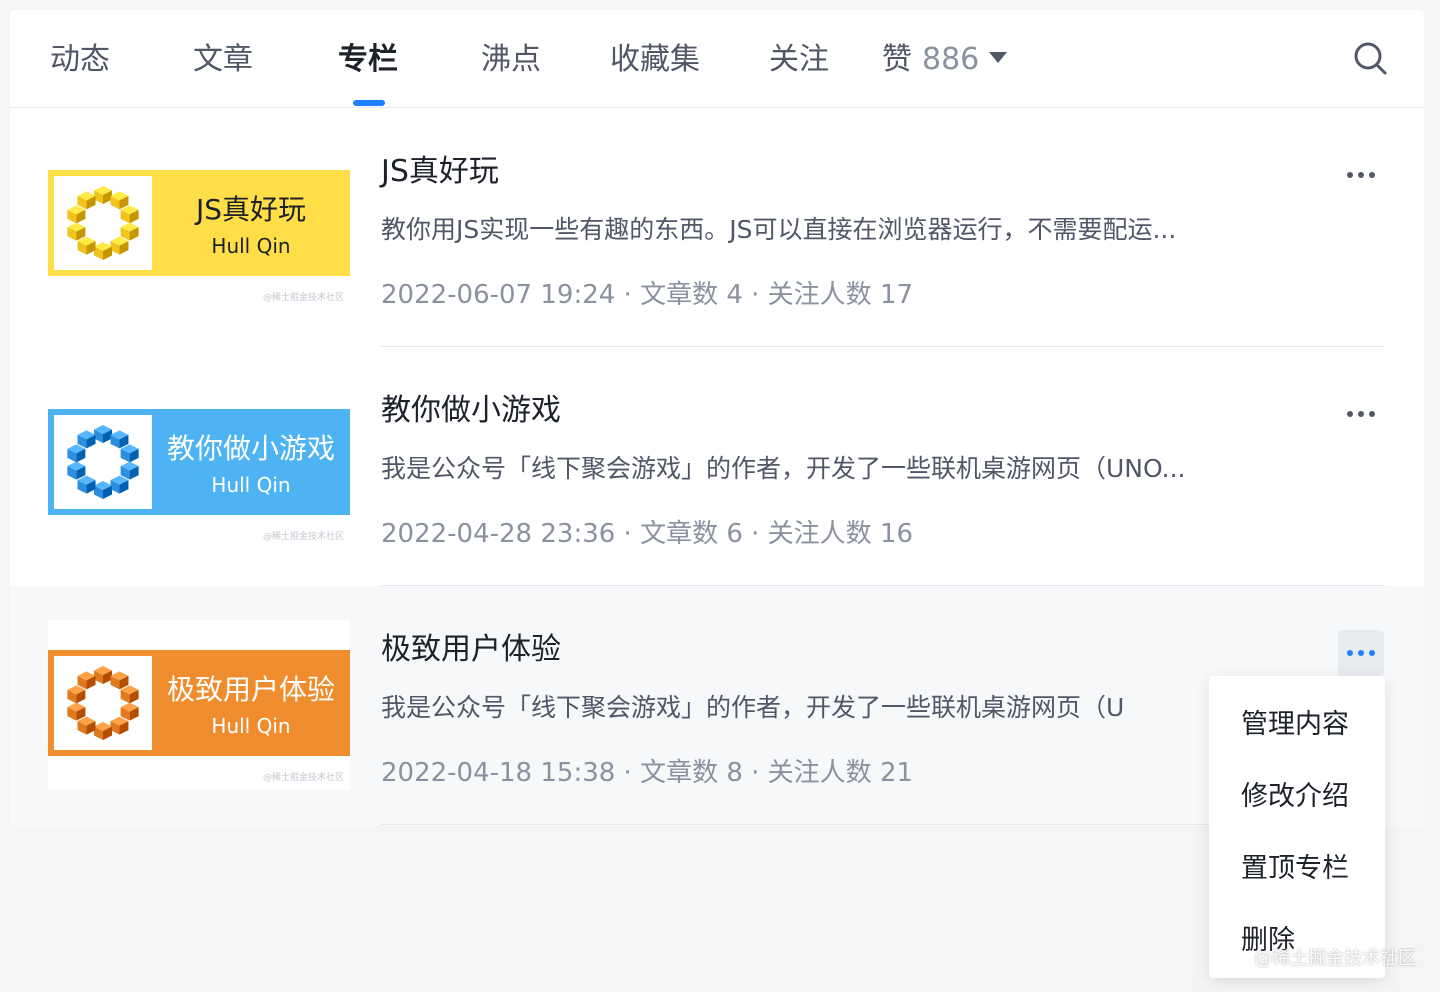 Image resolution: width=1440 pixels, height=992 pixels. Describe the element at coordinates (1370, 58) in the screenshot. I see `search-icon` at that location.